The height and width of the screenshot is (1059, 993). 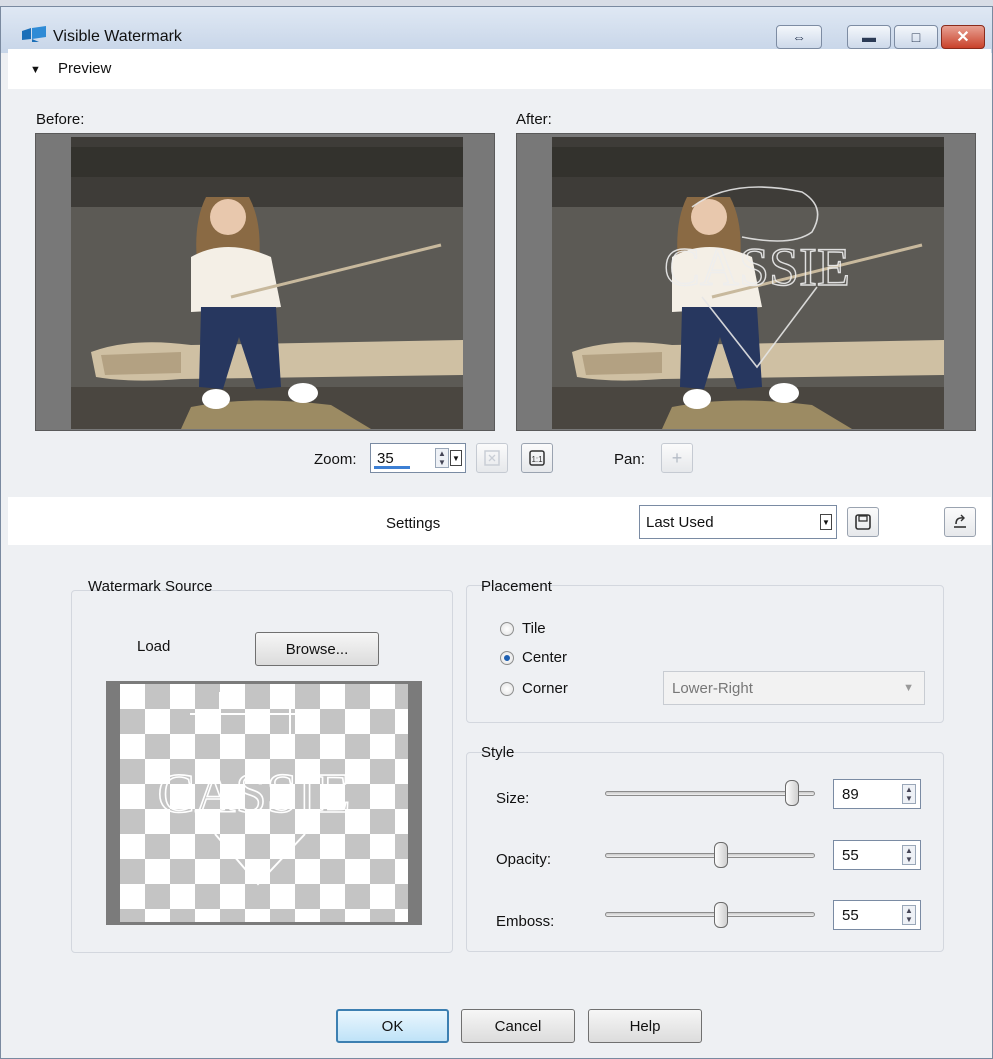 I want to click on save-preset-button, so click(x=863, y=522).